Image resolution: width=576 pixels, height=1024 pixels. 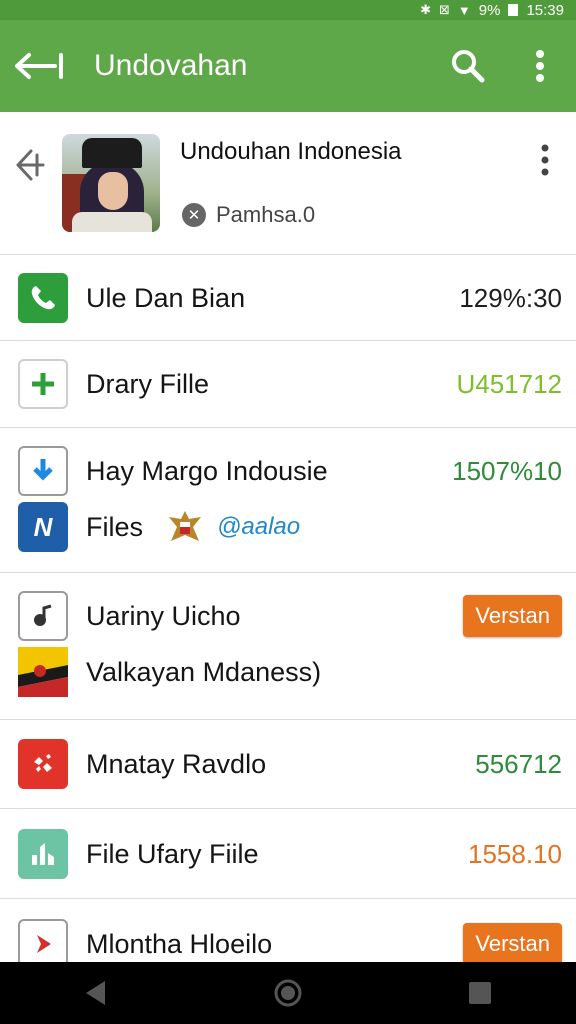 What do you see at coordinates (166, 297) in the screenshot?
I see `item-label: Ule Dan Bian` at bounding box center [166, 297].